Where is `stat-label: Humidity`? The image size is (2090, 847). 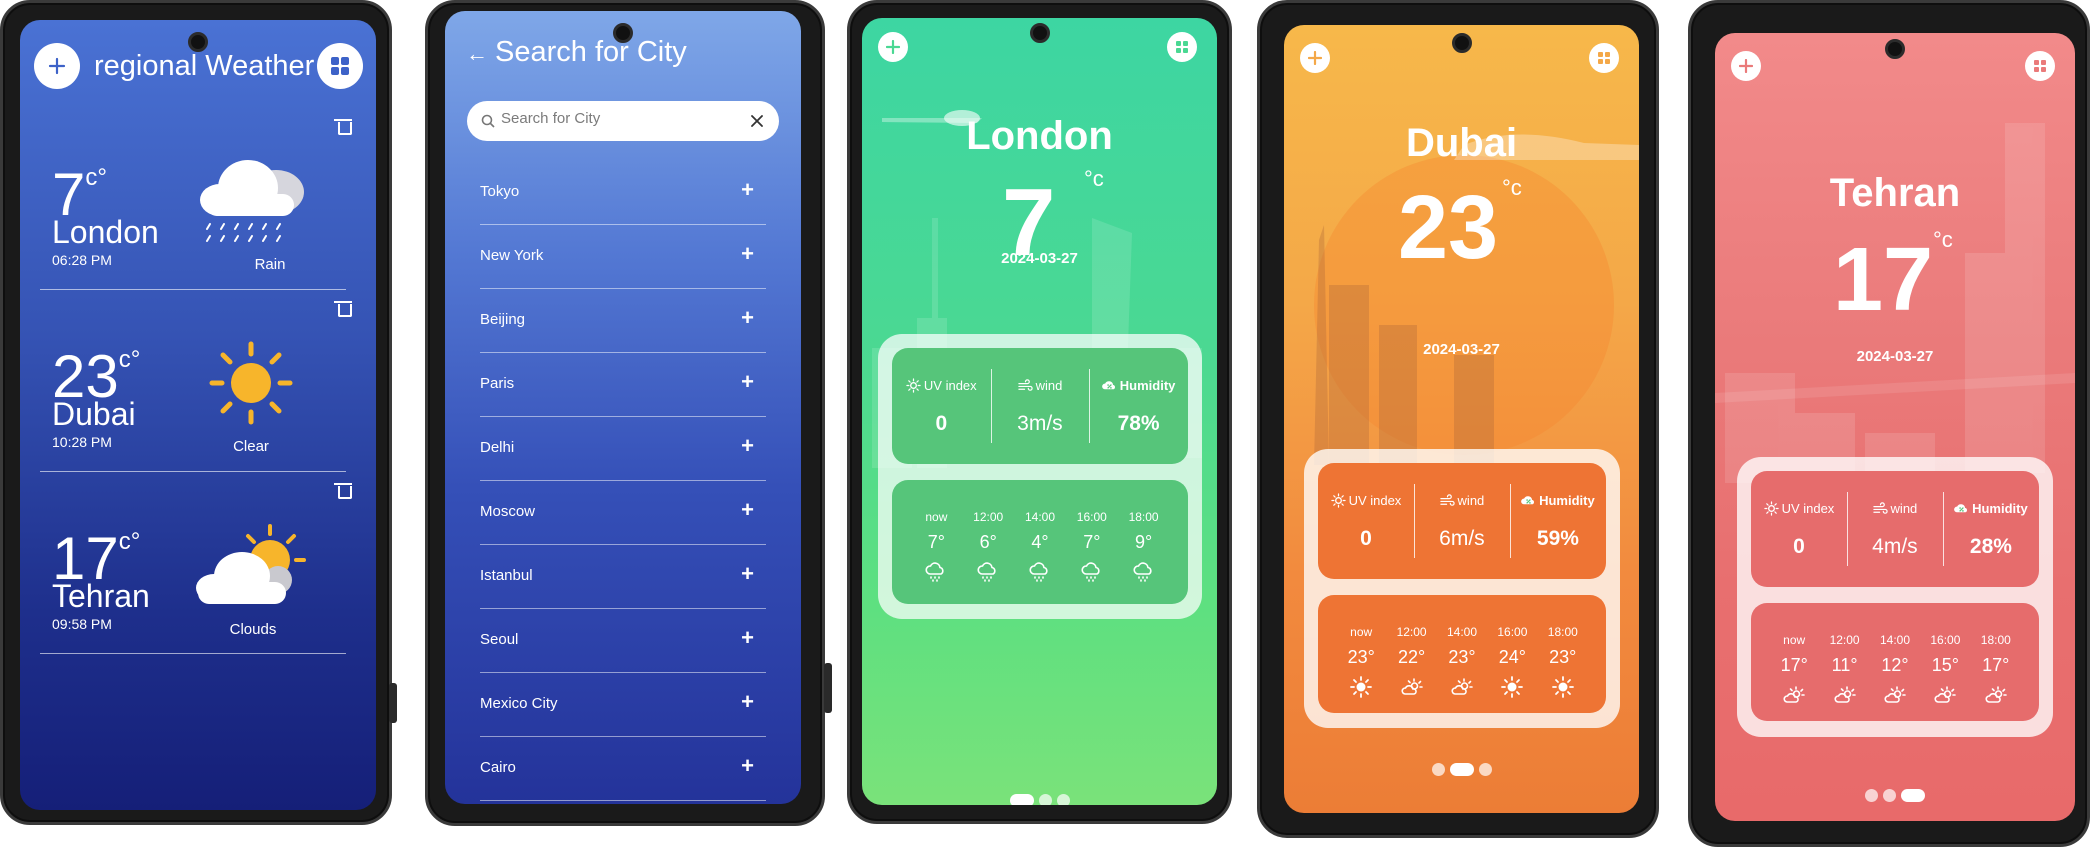
stat-label: Humidity is located at coordinates (1138, 385).